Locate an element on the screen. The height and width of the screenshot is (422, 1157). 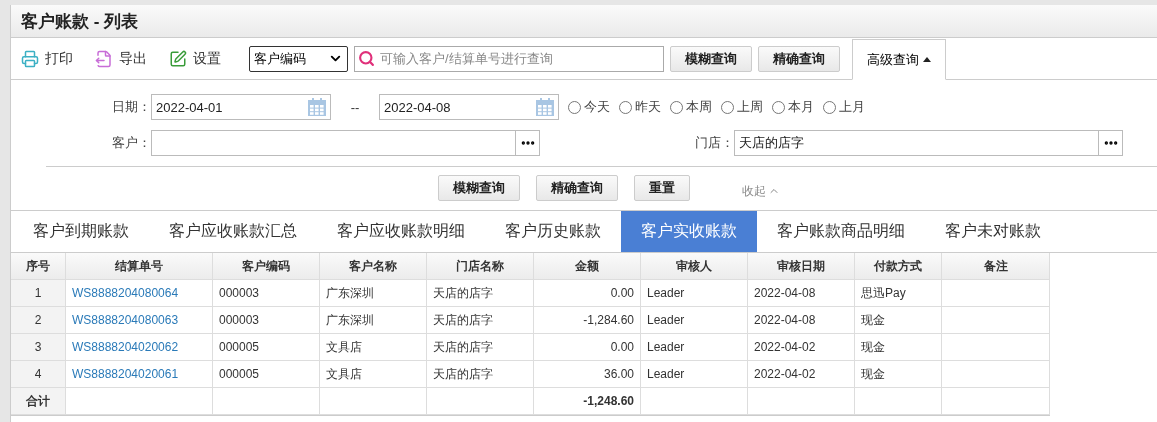
column-header: 金额 is located at coordinates (587, 266).